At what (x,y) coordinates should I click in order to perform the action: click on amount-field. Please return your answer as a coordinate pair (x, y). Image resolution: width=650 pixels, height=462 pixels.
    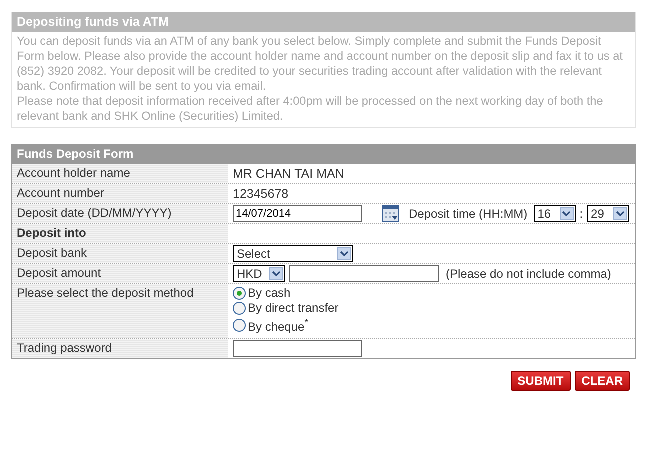
    Looking at the image, I should click on (364, 273).